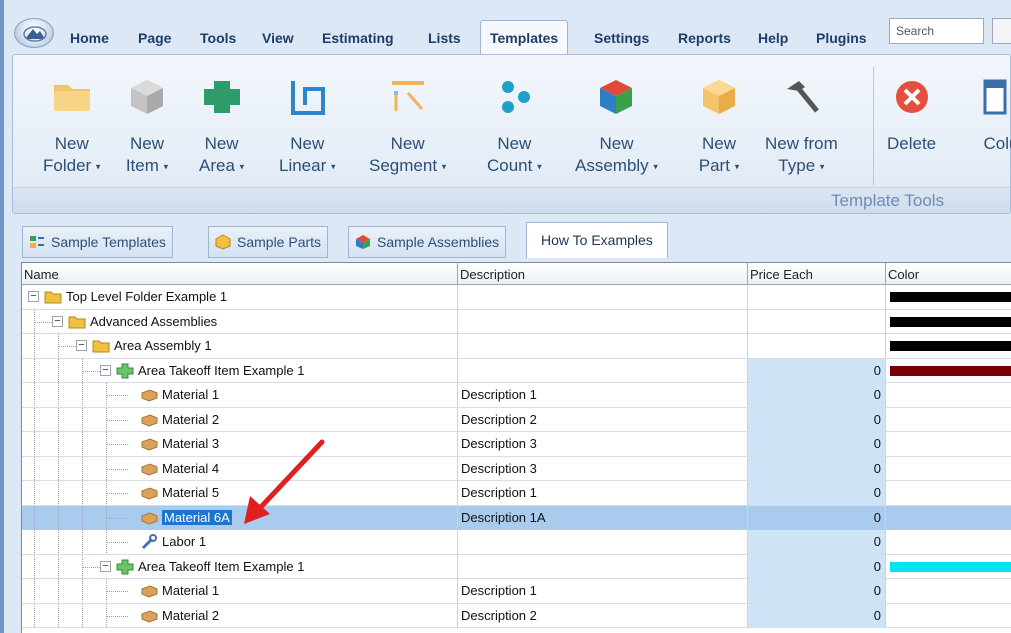 The height and width of the screenshot is (633, 1011). Describe the element at coordinates (514, 126) in the screenshot. I see `new-count-button: New Count ▾` at that location.